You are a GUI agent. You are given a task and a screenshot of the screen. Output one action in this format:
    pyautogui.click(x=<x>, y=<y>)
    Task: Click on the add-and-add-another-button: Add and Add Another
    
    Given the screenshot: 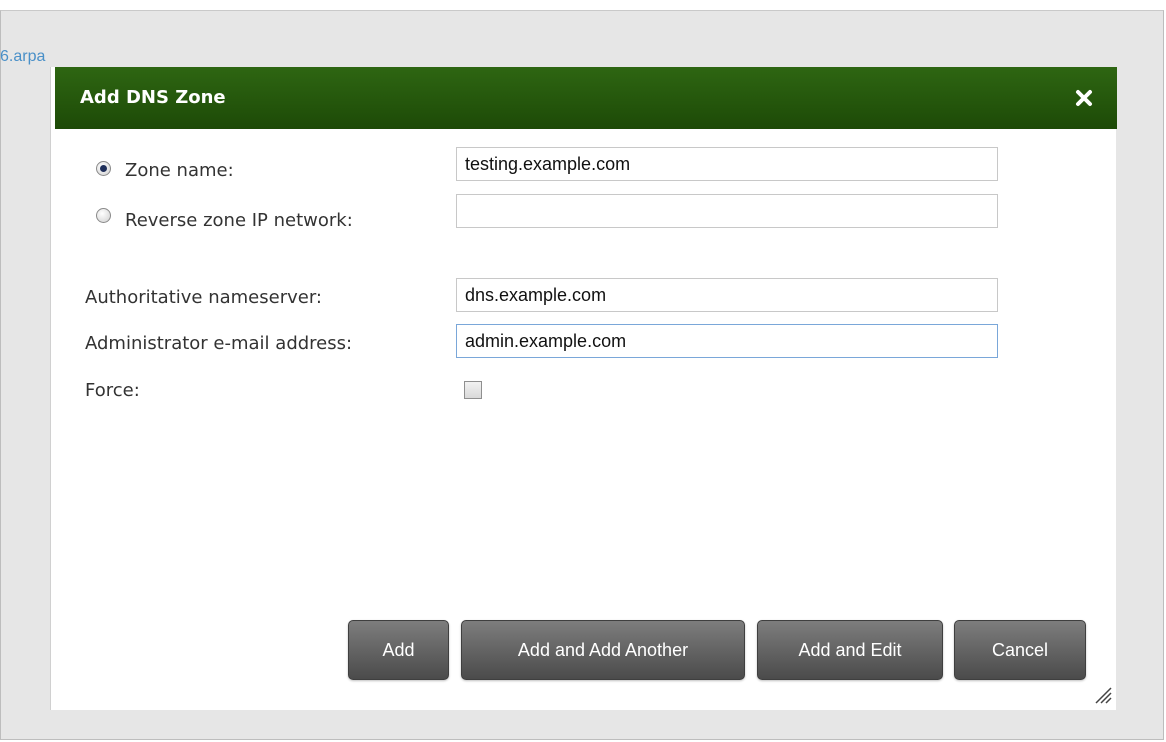 What is the action you would take?
    pyautogui.click(x=603, y=650)
    